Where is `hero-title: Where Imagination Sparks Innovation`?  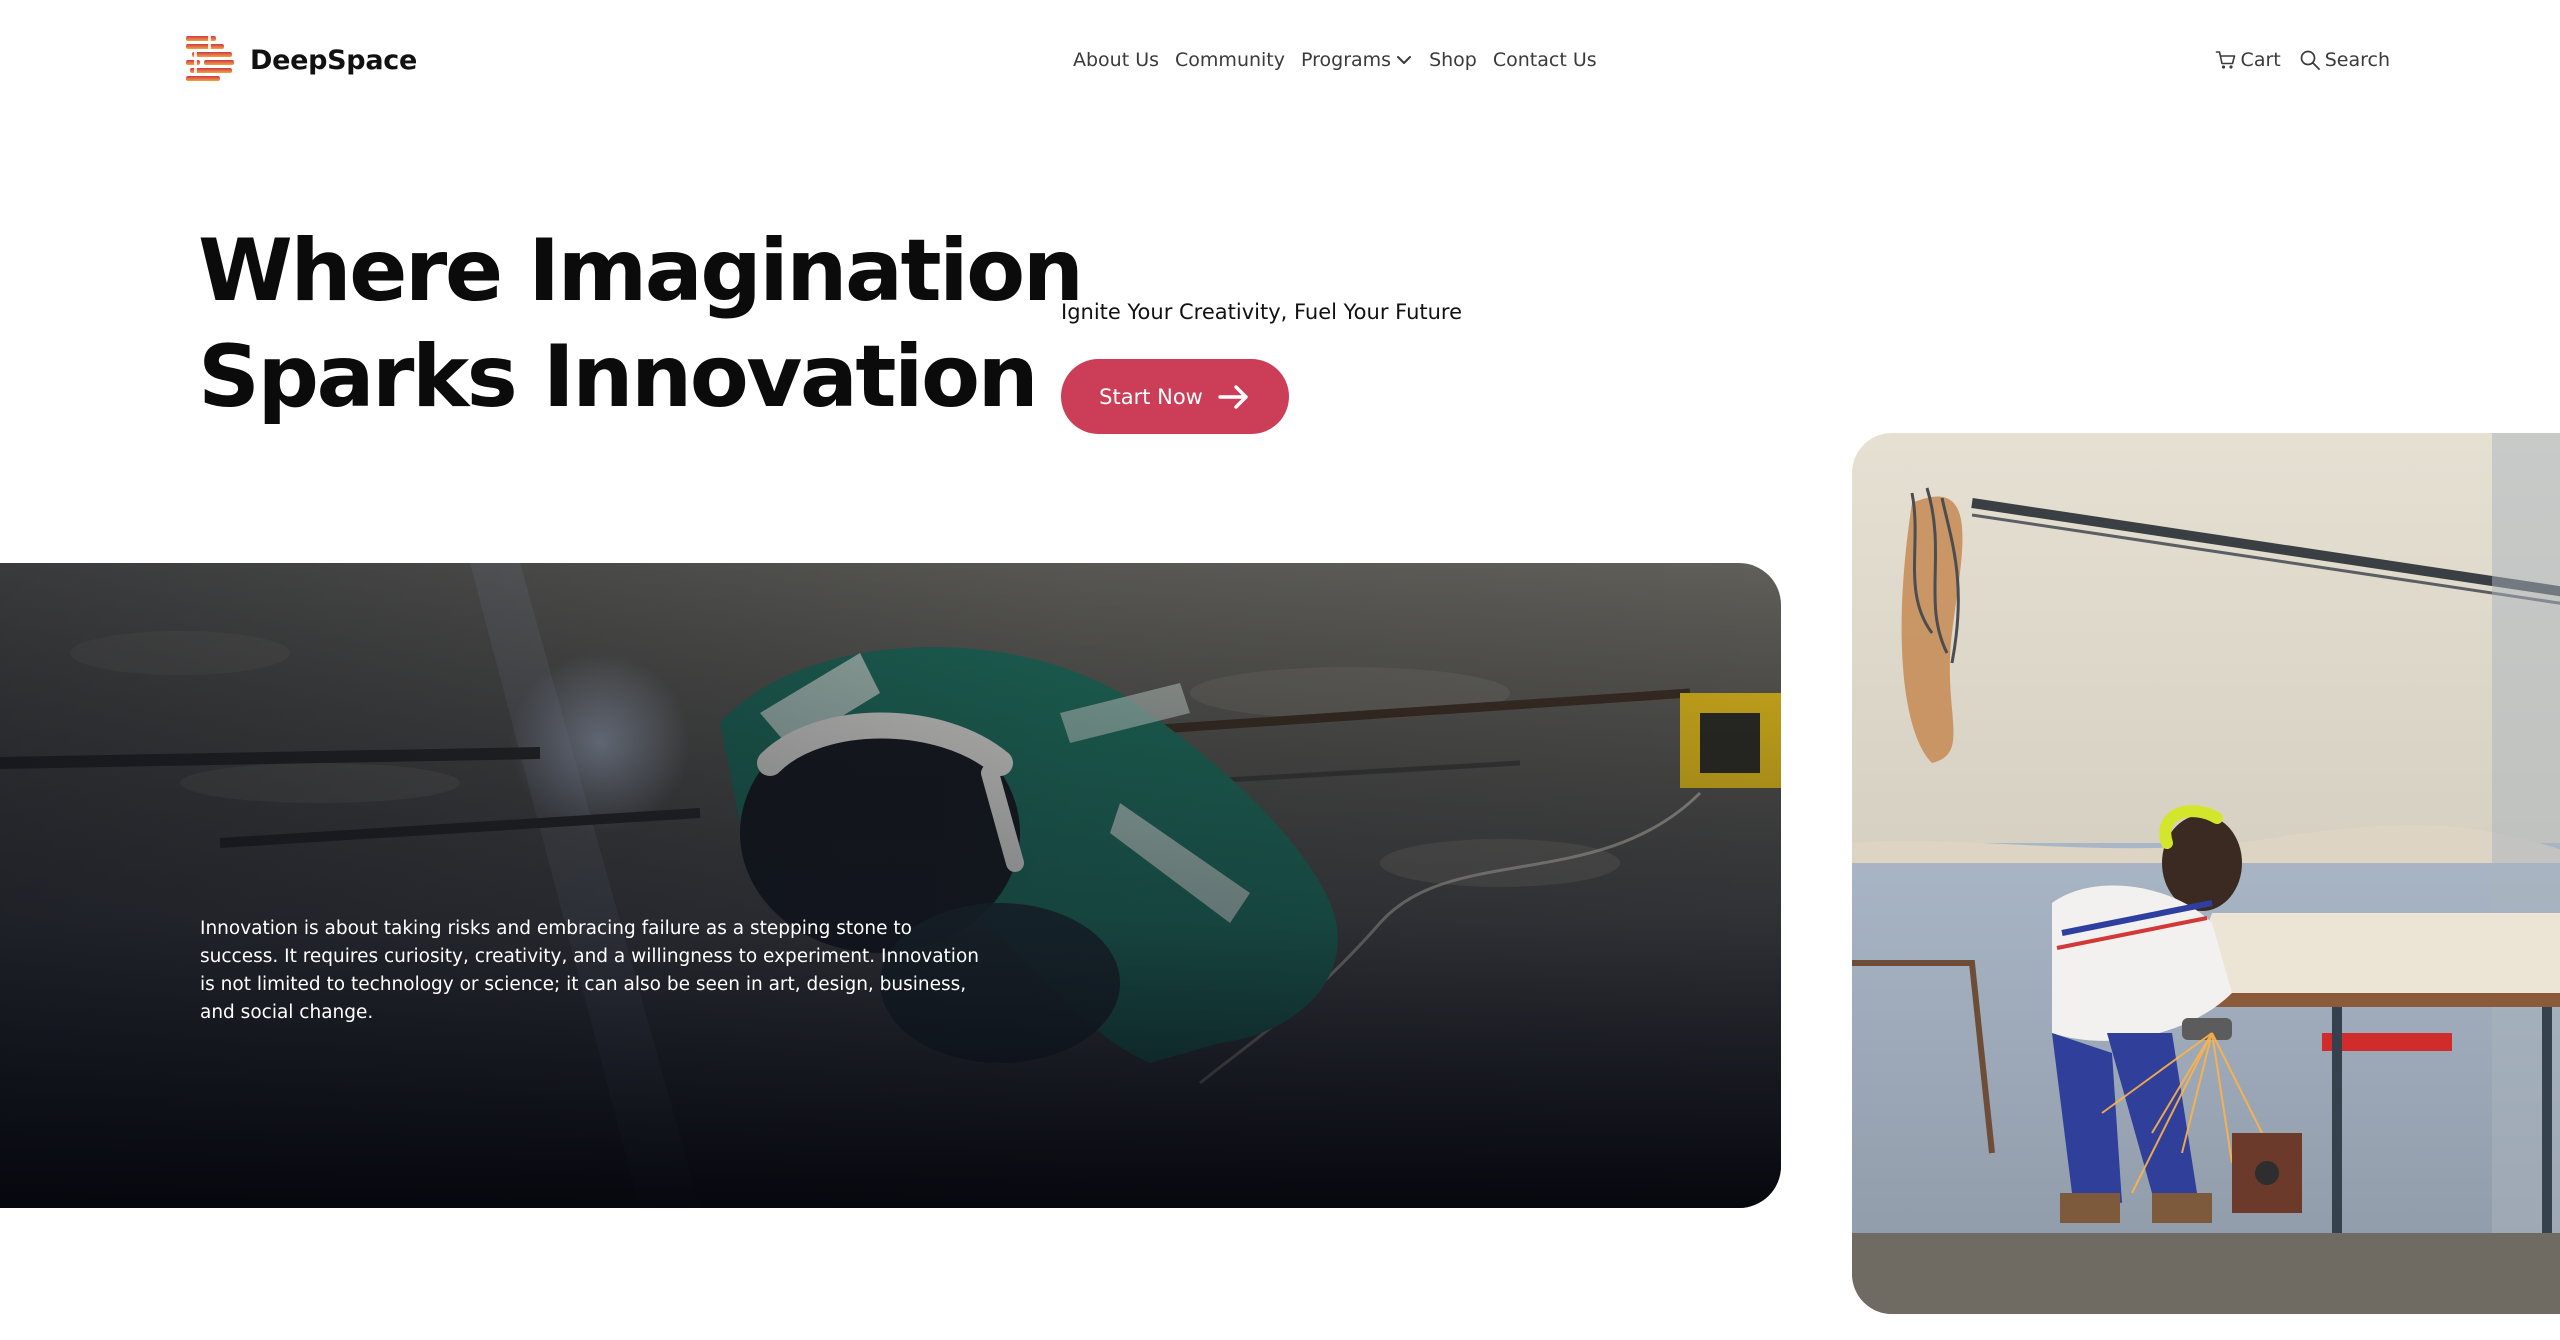 hero-title: Where Imagination Sparks Innovation is located at coordinates (641, 324).